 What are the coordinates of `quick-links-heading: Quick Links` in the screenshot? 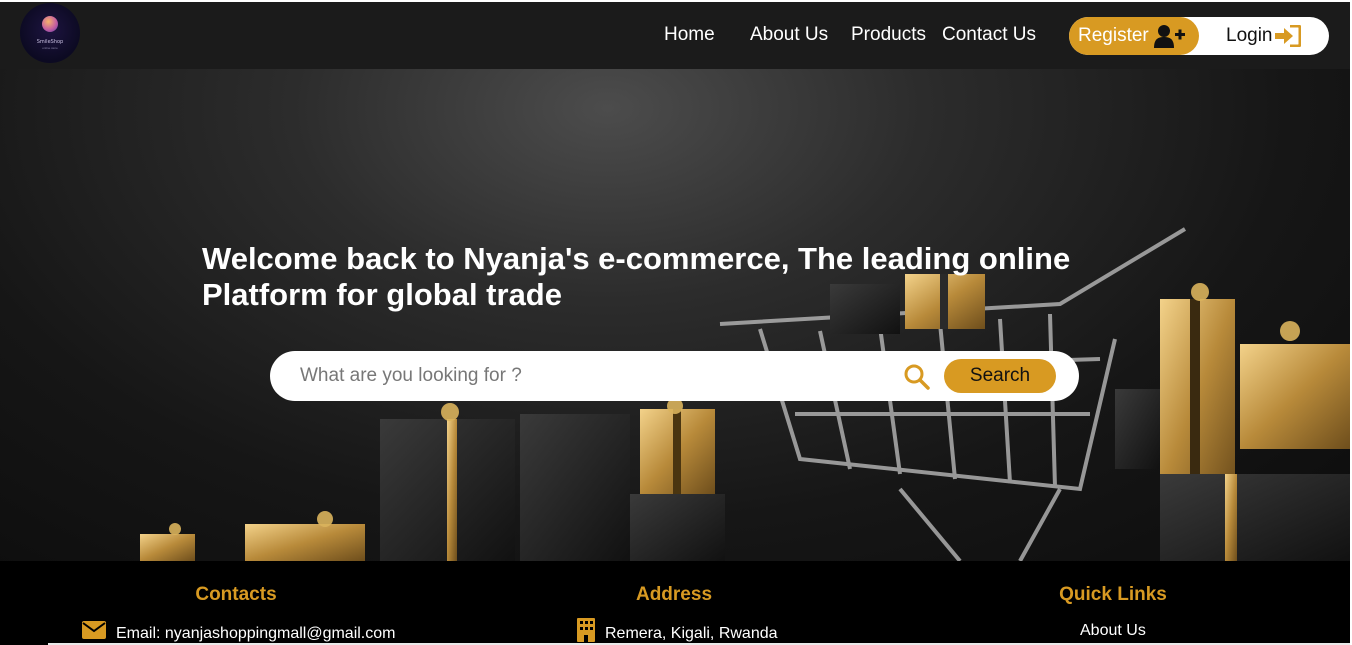 It's located at (1113, 594).